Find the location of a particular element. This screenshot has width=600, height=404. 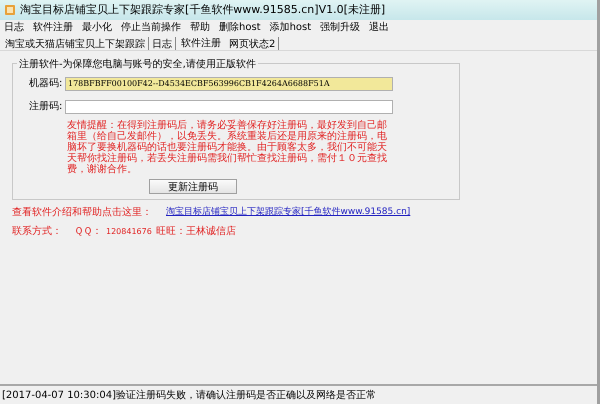

menu-item: 删除host is located at coordinates (240, 27).